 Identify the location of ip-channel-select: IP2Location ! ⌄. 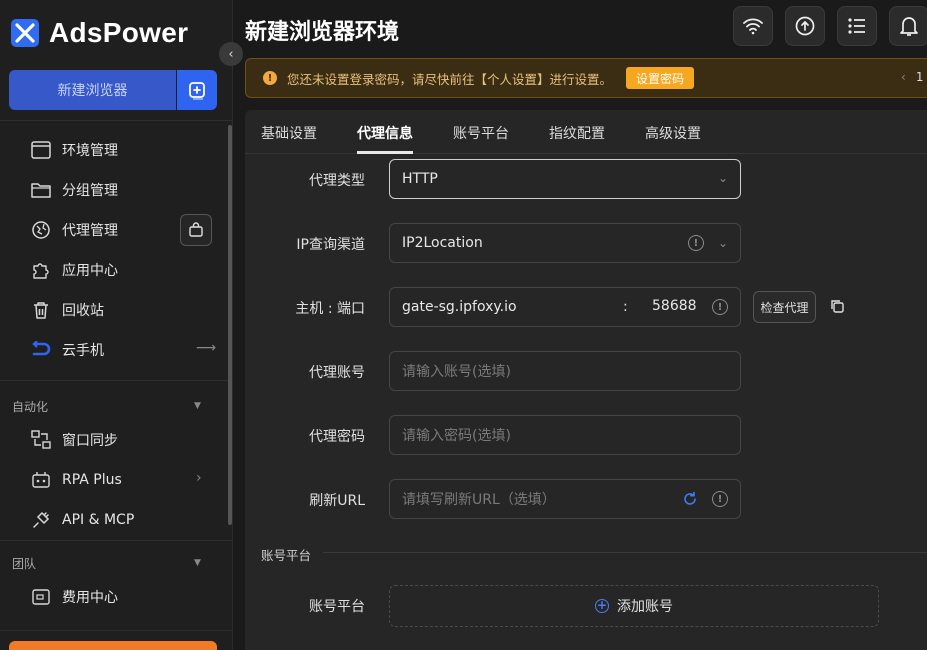
(565, 243).